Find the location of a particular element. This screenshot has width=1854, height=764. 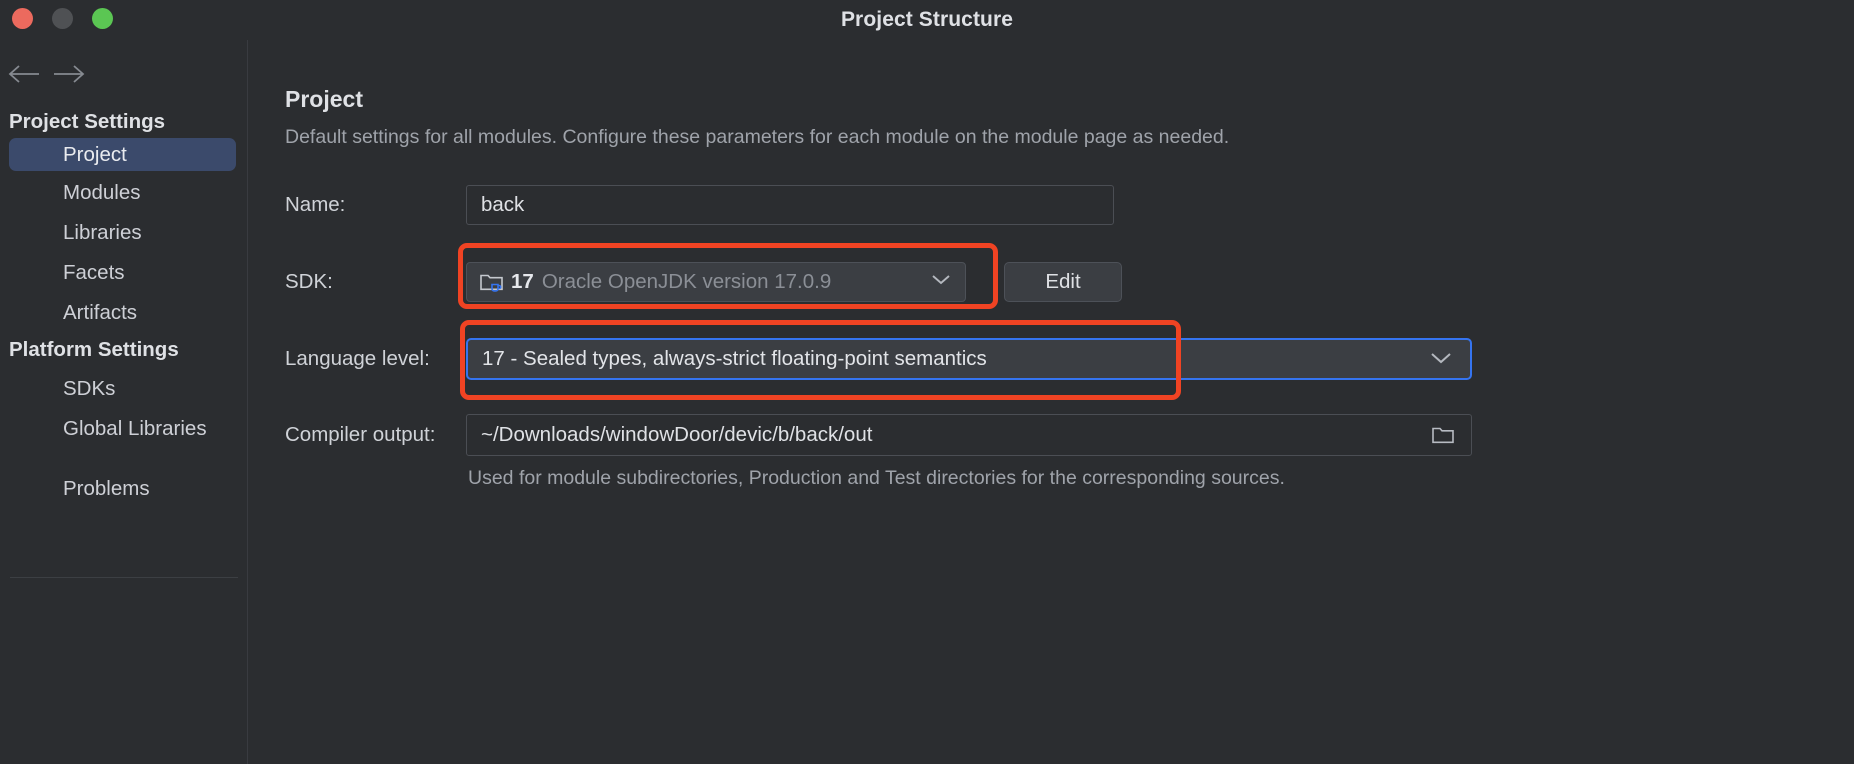

sidebar-item-project: Project is located at coordinates (122, 154).